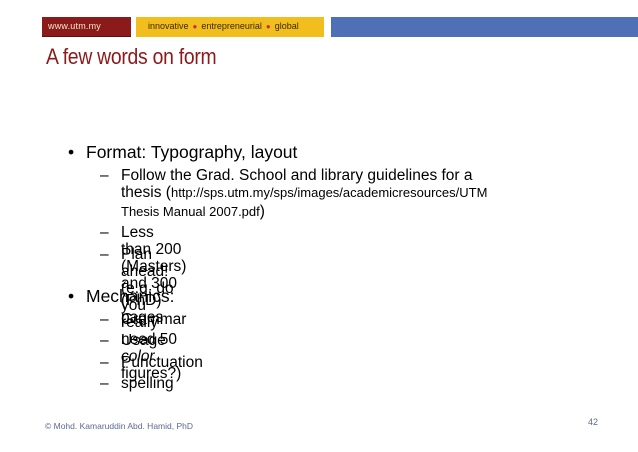 The height and width of the screenshot is (452, 638). I want to click on list-item: – Usage, so click(133, 340).